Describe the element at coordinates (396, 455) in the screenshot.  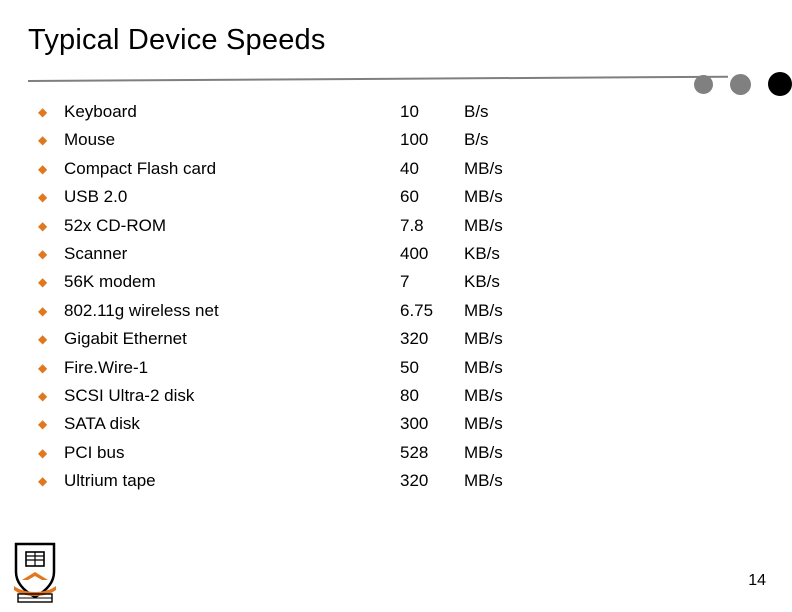
I see `list-item: ◆ PCI bus 528 MB/s` at that location.